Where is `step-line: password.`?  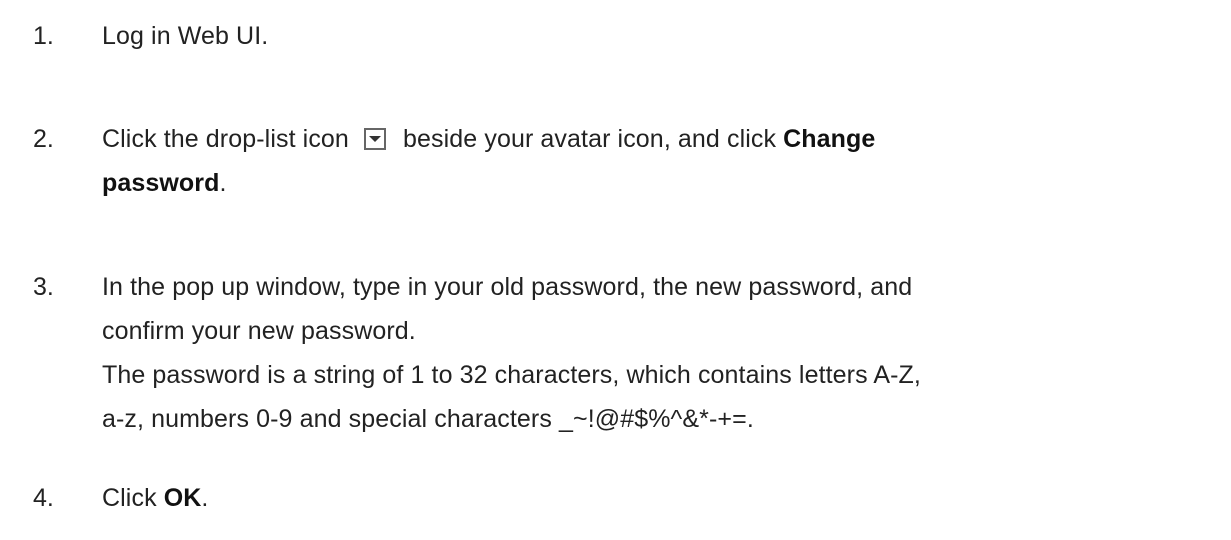 step-line: password. is located at coordinates (654, 183).